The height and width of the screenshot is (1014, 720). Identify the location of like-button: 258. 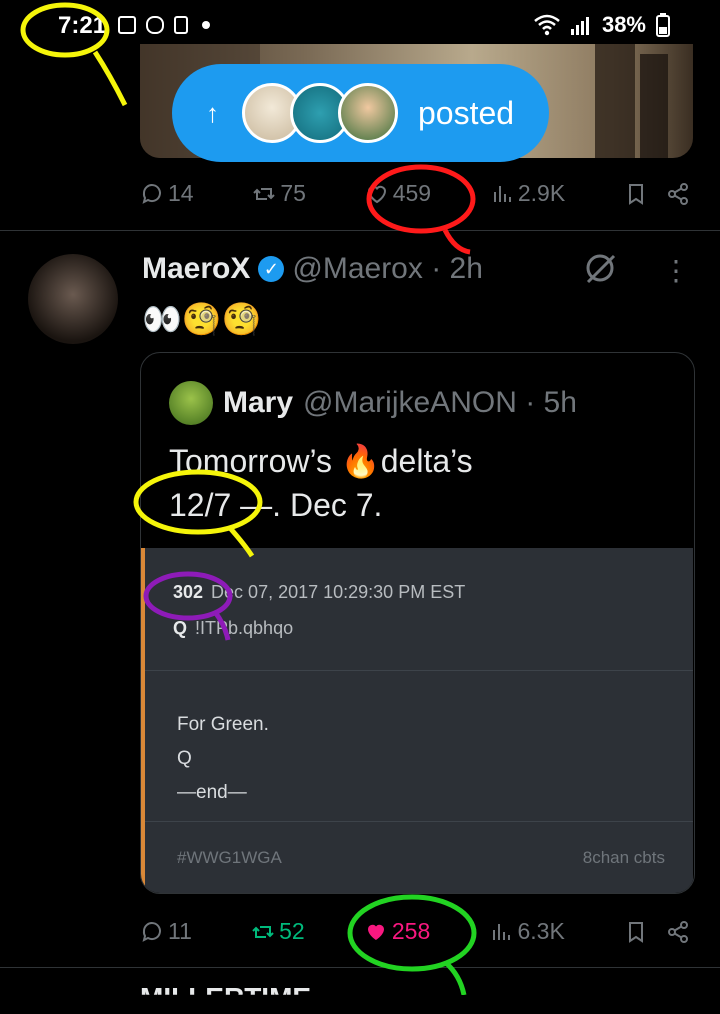
(397, 931).